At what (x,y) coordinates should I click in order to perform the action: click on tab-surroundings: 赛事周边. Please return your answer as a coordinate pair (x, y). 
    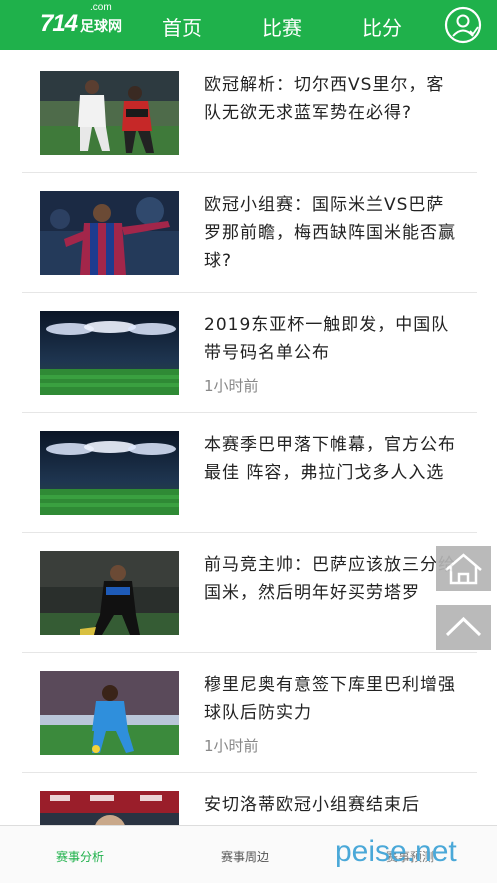
    Looking at the image, I should click on (245, 856).